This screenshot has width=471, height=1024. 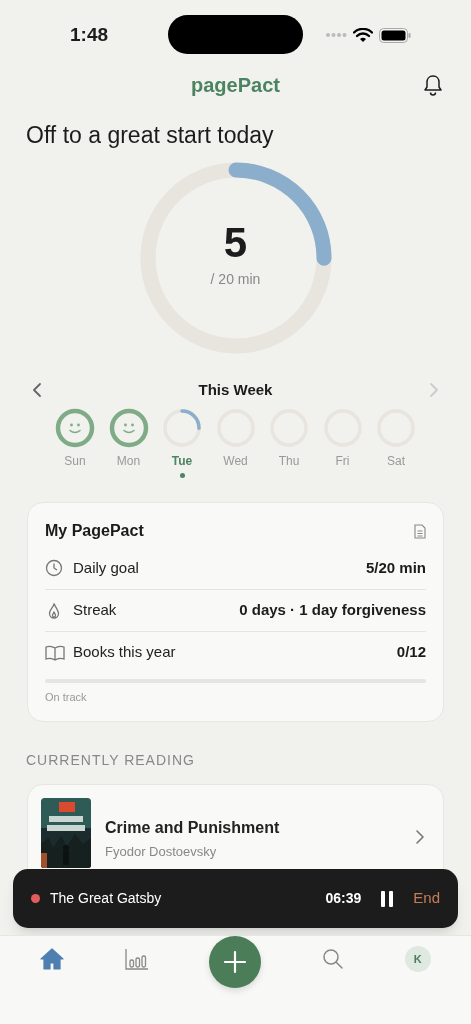 I want to click on add-button, so click(x=235, y=962).